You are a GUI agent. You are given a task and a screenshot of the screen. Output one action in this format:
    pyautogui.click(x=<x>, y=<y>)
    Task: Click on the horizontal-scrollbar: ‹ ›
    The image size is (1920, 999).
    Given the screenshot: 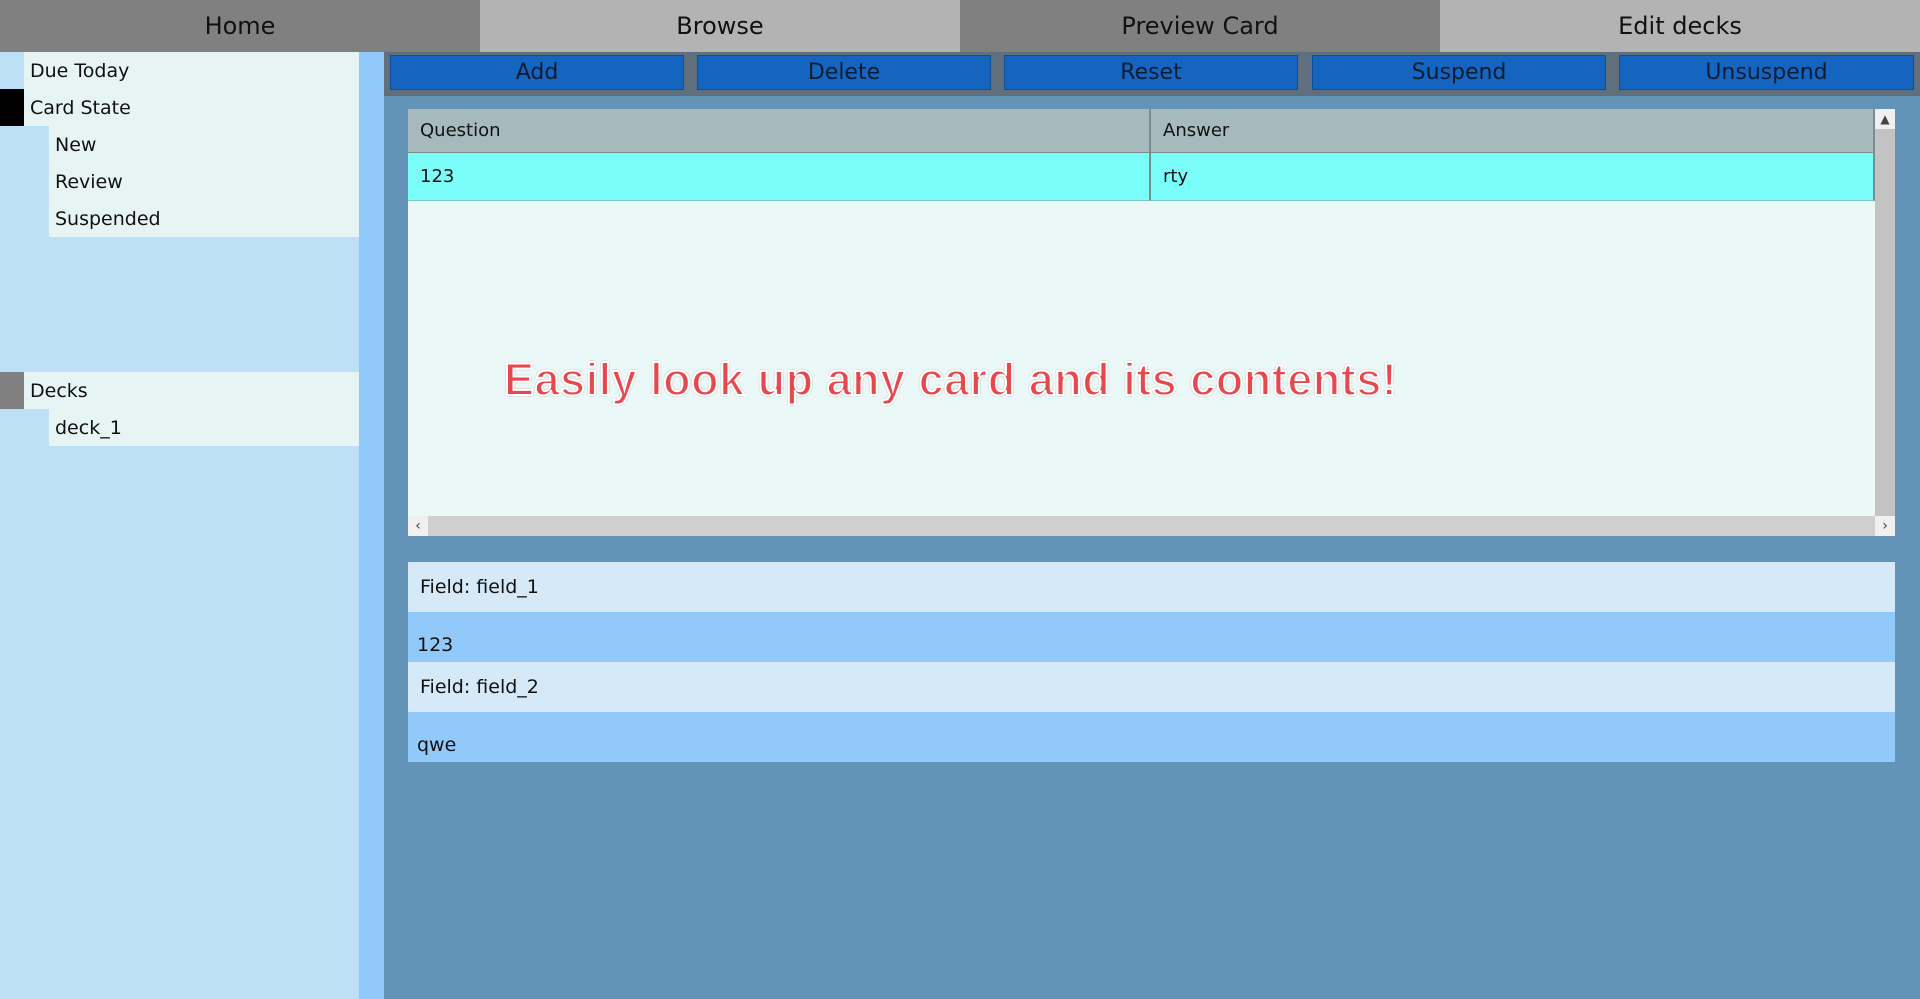 What is the action you would take?
    pyautogui.click(x=1151, y=526)
    